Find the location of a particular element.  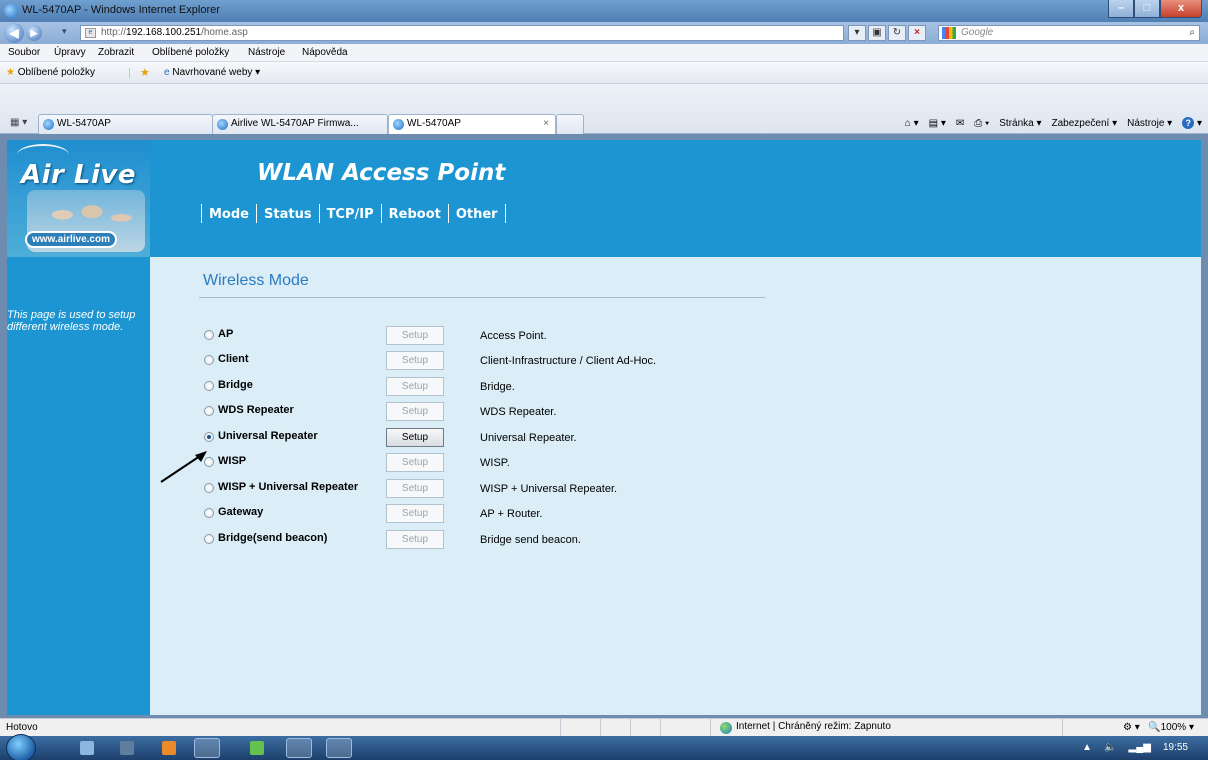

window-title: WL-5470AP - Windows Internet Explorer is located at coordinates (121, 10).